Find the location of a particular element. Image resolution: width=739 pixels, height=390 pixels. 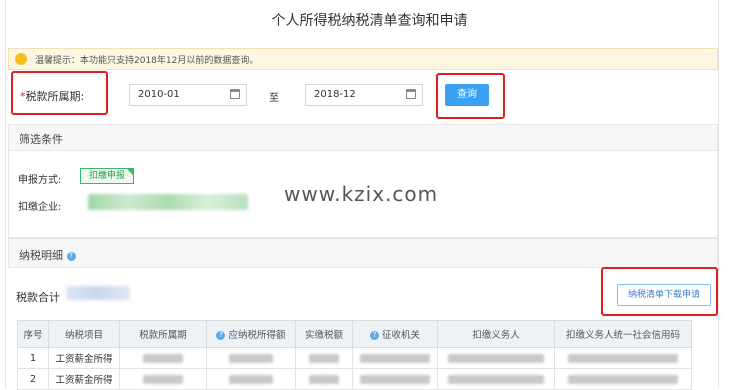

start-date-input: 2010-01 is located at coordinates (188, 95).